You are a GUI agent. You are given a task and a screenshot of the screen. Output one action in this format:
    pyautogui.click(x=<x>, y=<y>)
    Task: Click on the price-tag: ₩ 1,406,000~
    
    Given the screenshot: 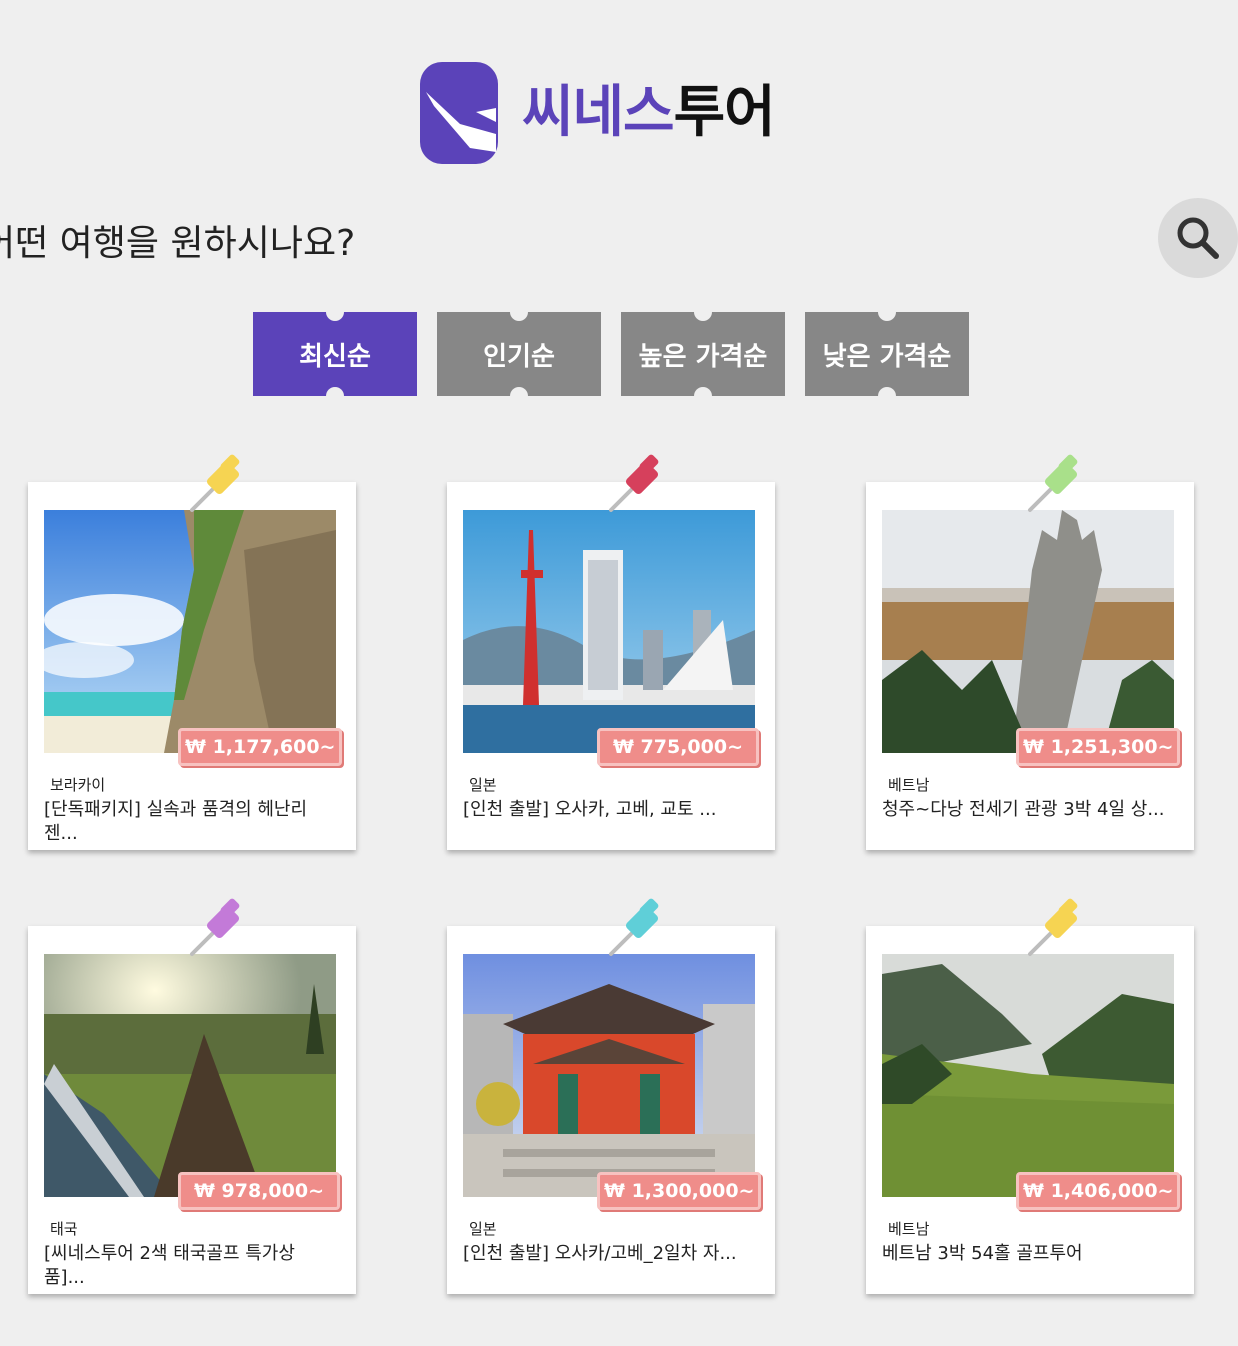 What is the action you would take?
    pyautogui.click(x=1098, y=1191)
    